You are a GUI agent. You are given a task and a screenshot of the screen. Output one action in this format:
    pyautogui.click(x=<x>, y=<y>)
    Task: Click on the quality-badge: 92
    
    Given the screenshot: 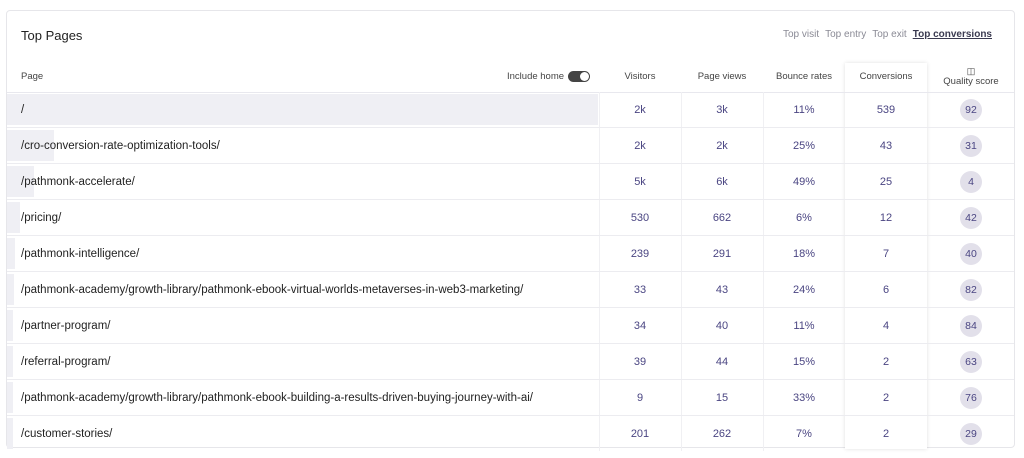 What is the action you would take?
    pyautogui.click(x=971, y=109)
    